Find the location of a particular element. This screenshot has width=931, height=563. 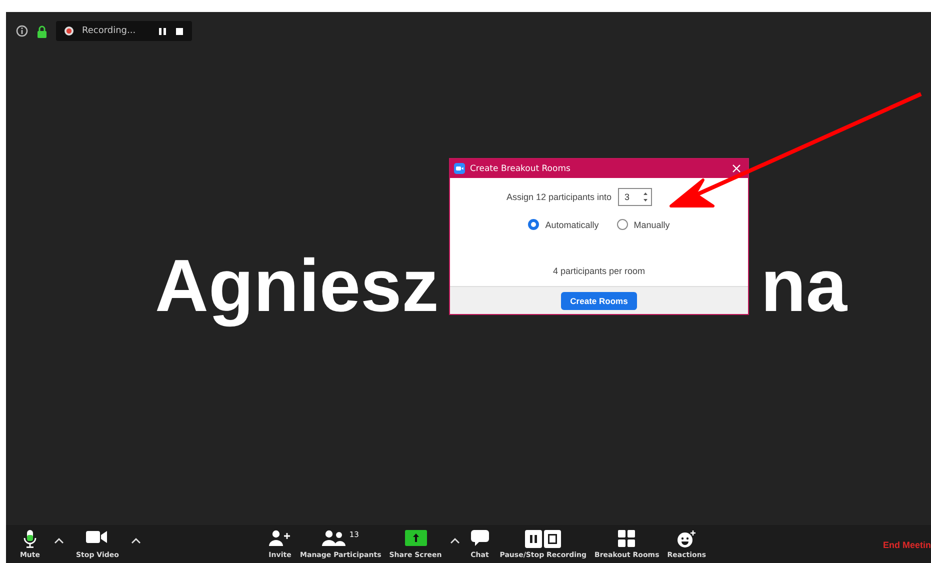

dialog-title: Create Breakout Rooms is located at coordinates (521, 169).